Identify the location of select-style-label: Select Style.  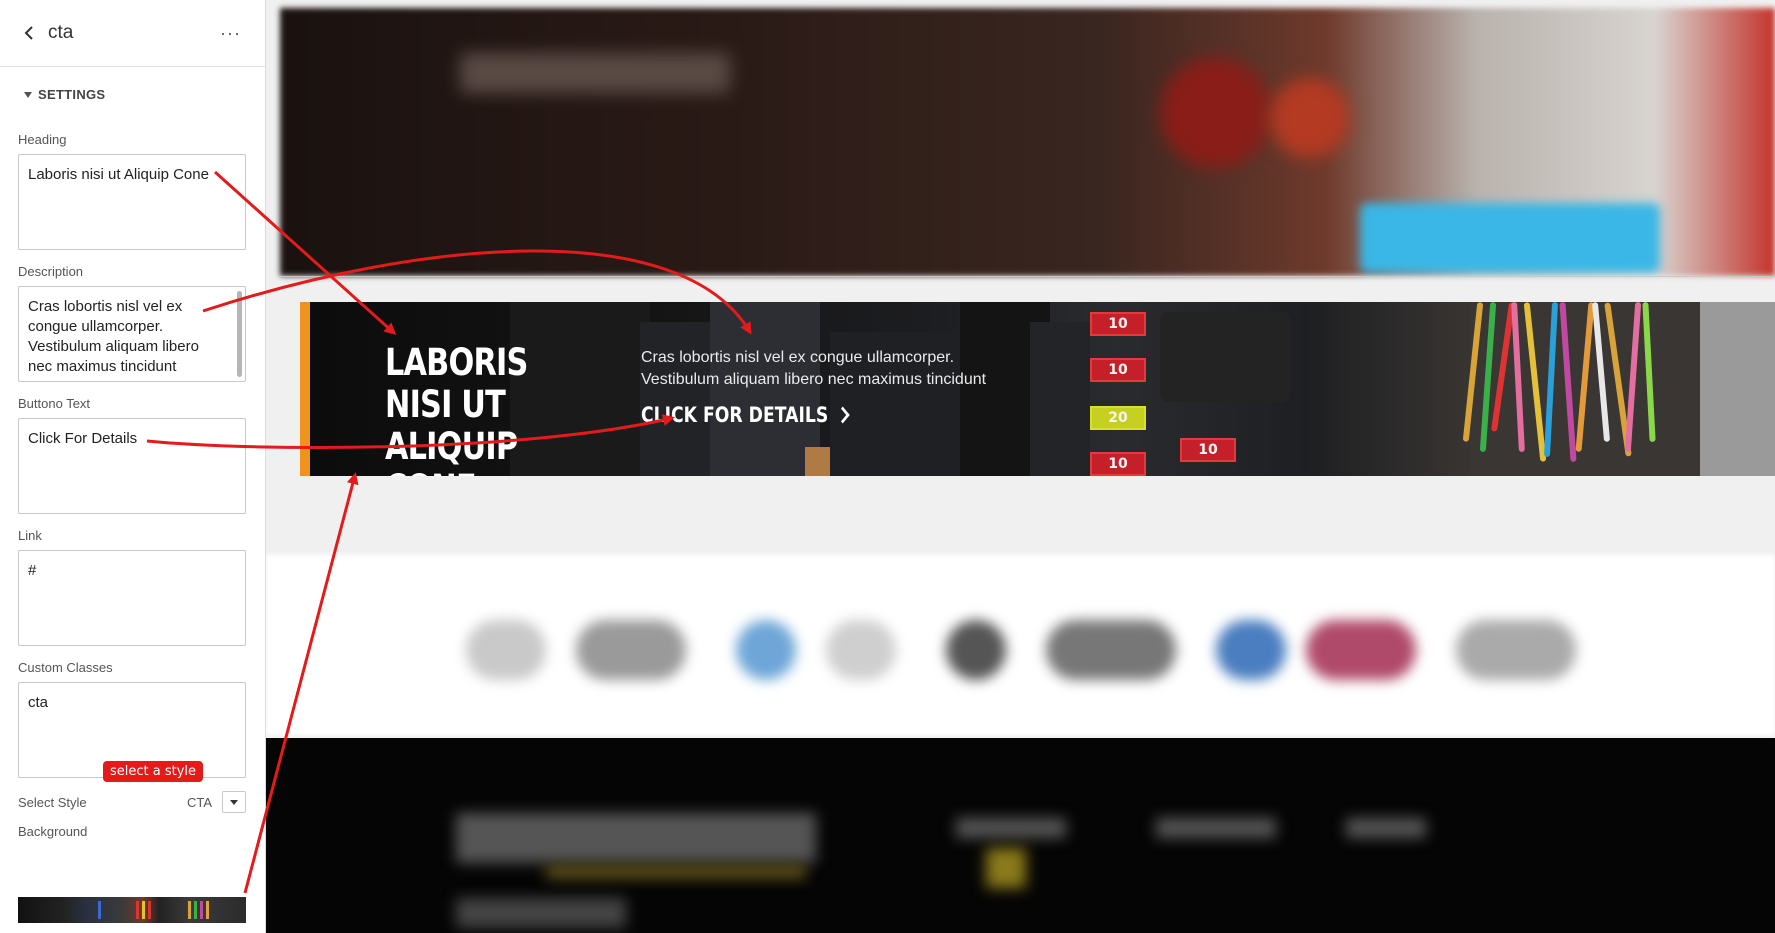
(52, 802).